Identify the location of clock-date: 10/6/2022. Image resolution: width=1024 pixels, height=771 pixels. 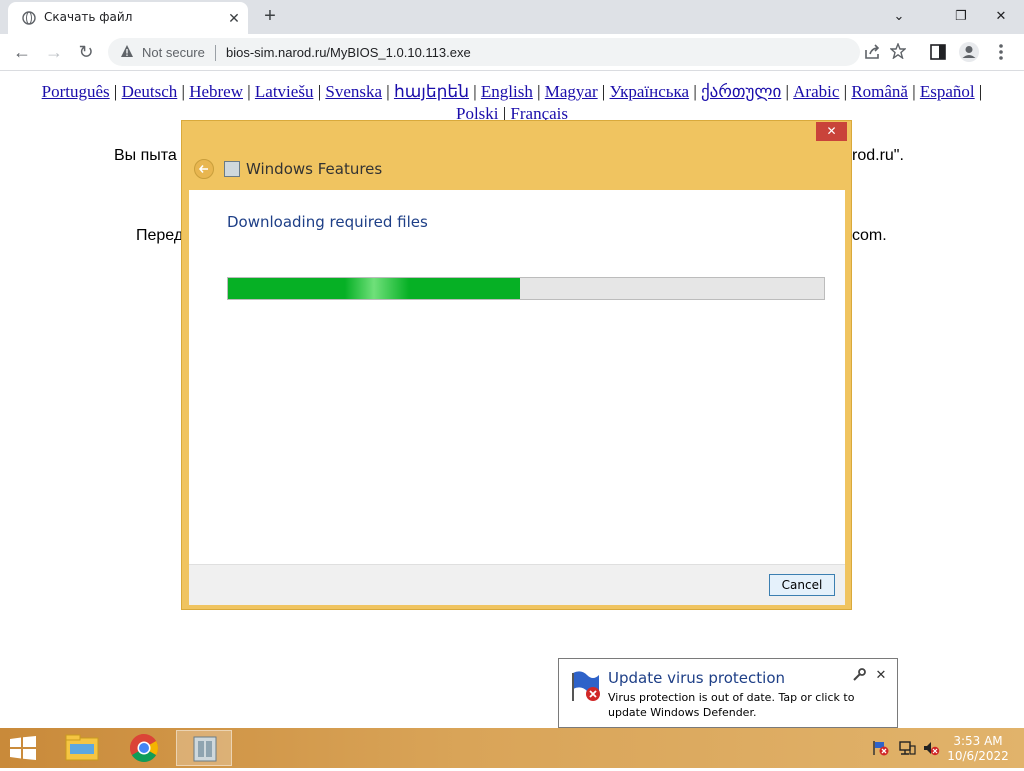
(978, 756).